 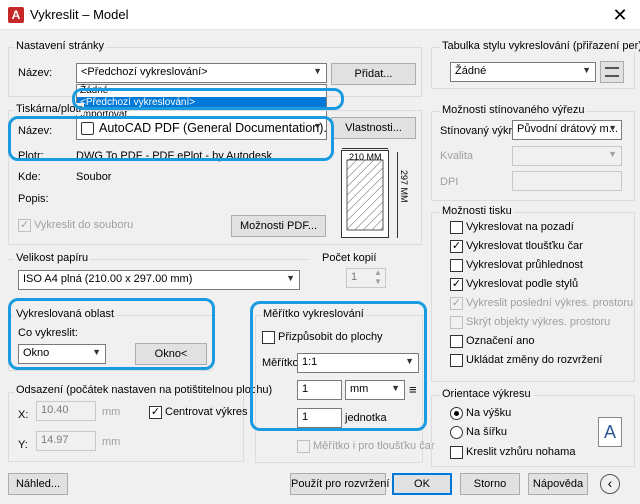 What do you see at coordinates (500, 341) in the screenshot?
I see `plot-option-label: Označení ano` at bounding box center [500, 341].